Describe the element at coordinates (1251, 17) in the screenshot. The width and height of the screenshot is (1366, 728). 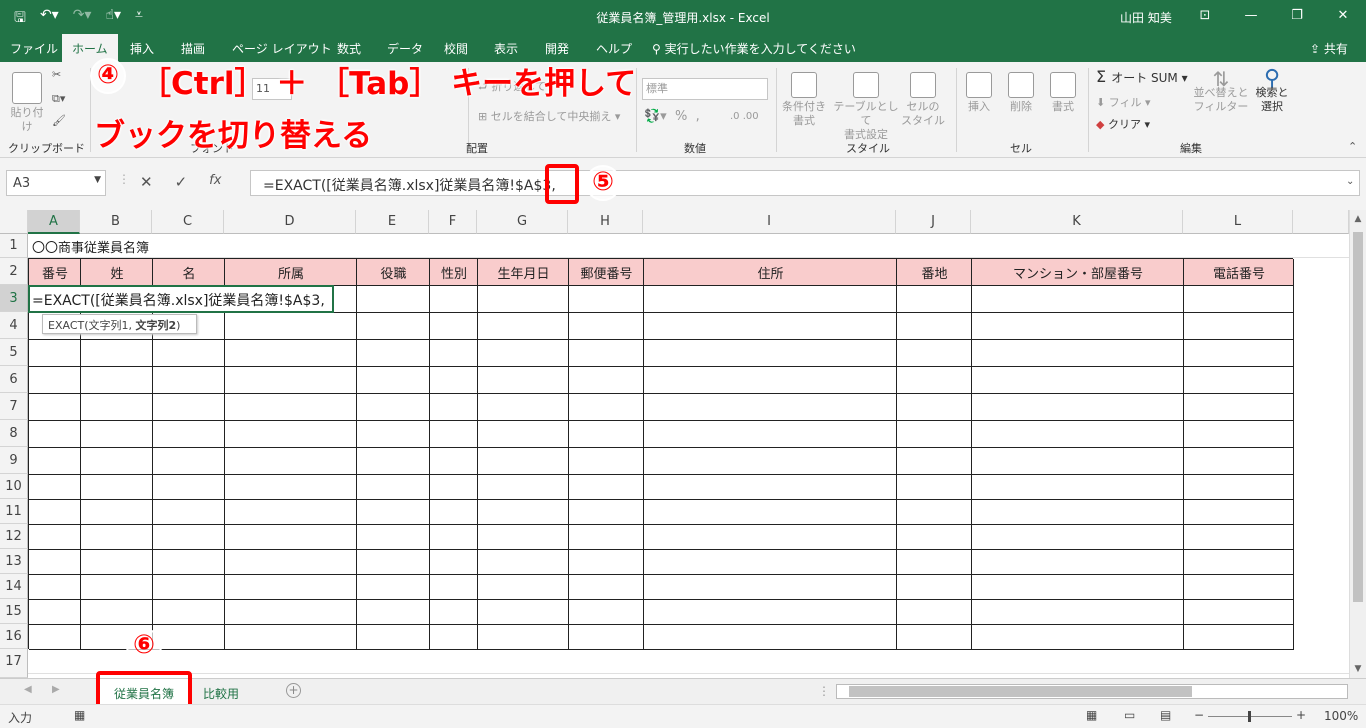
I see `minimize-icon: —` at that location.